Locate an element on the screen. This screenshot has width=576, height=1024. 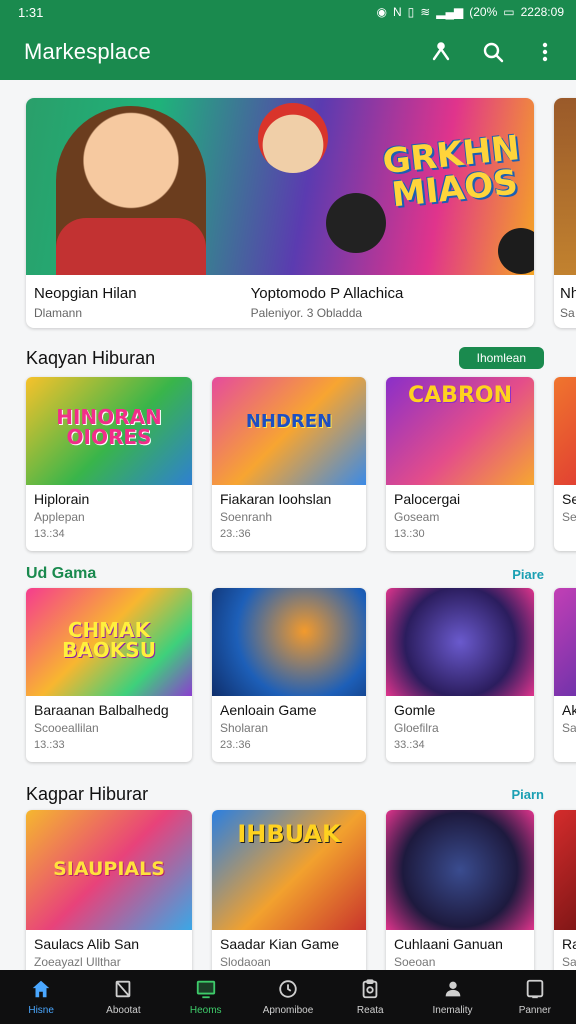
game-title: Ak is located at coordinates (569, 710).